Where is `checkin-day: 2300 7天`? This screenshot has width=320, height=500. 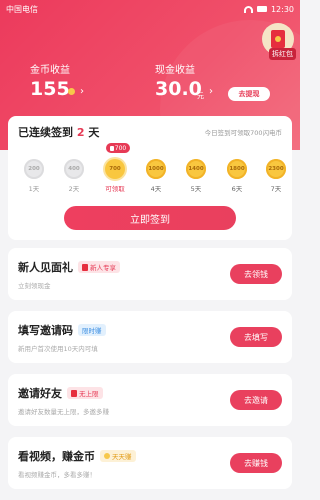
checkin-day: 2300 7天 is located at coordinates (276, 172).